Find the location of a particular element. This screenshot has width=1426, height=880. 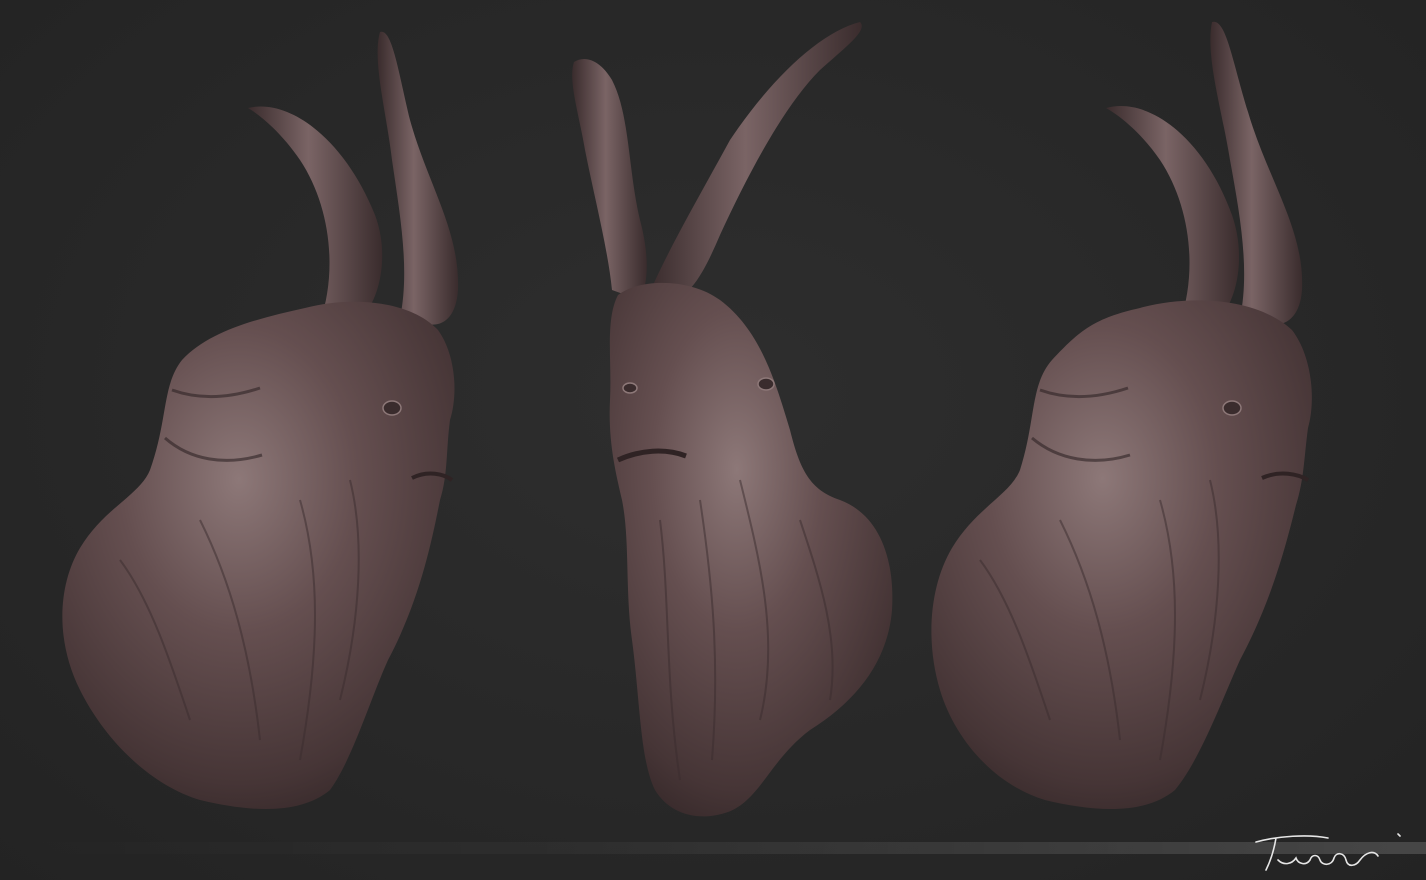

eye-front-left is located at coordinates (630, 388).